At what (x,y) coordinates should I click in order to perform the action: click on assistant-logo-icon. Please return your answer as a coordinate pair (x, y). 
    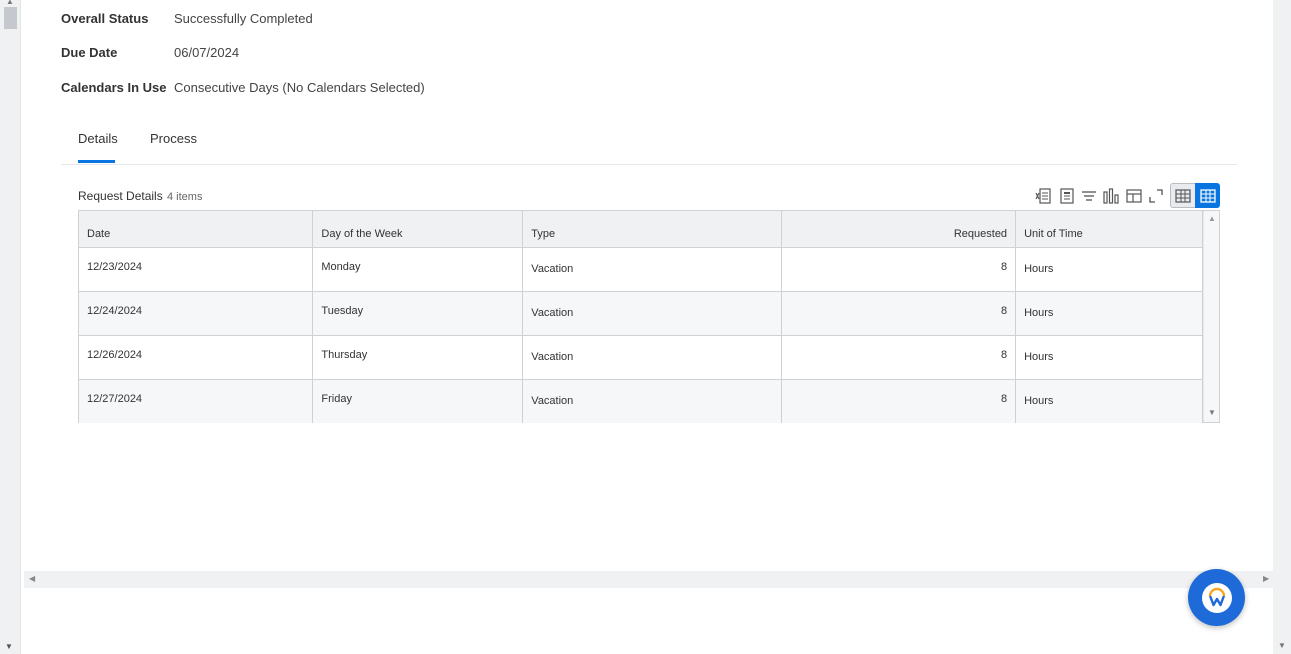
    Looking at the image, I should click on (1216, 597).